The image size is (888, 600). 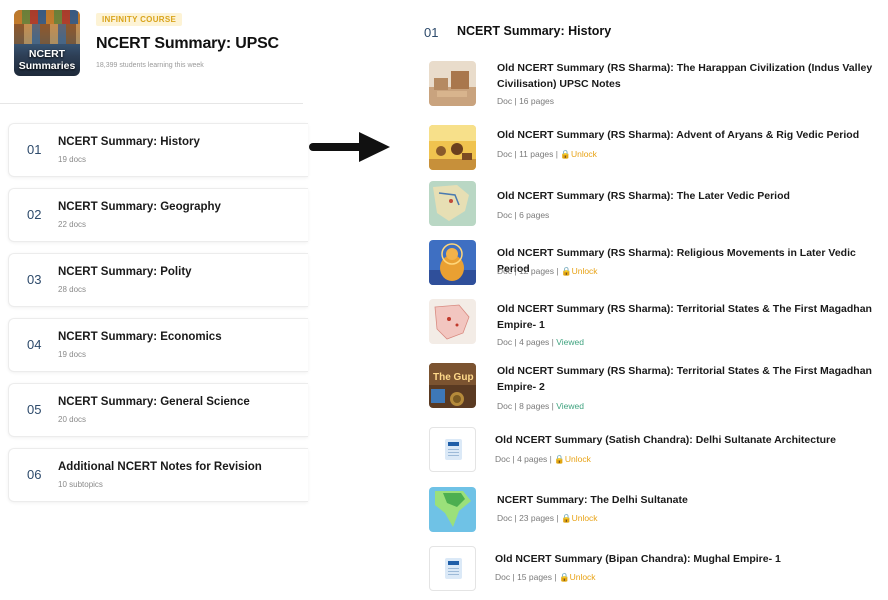 I want to click on chapter-name: NCERT Summary: Polity, so click(x=125, y=272).